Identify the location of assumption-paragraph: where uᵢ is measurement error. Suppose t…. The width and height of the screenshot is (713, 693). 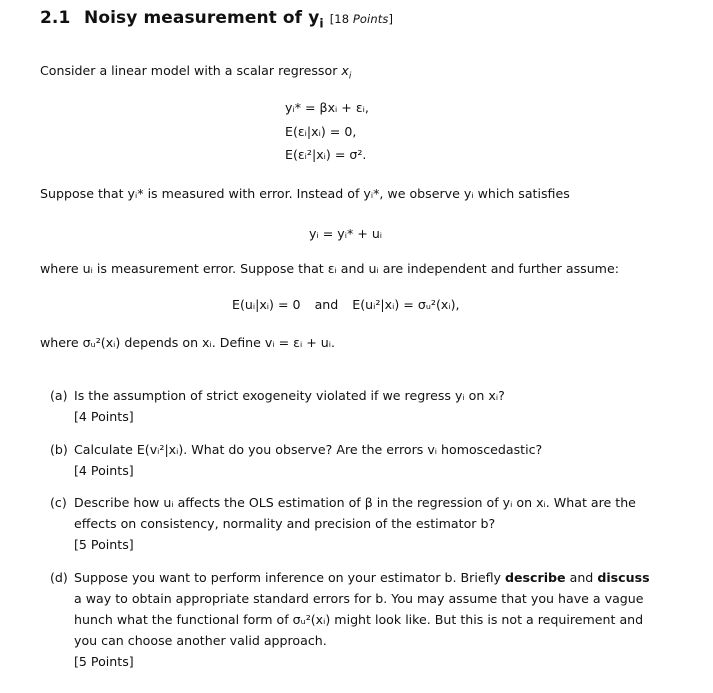
(329, 268).